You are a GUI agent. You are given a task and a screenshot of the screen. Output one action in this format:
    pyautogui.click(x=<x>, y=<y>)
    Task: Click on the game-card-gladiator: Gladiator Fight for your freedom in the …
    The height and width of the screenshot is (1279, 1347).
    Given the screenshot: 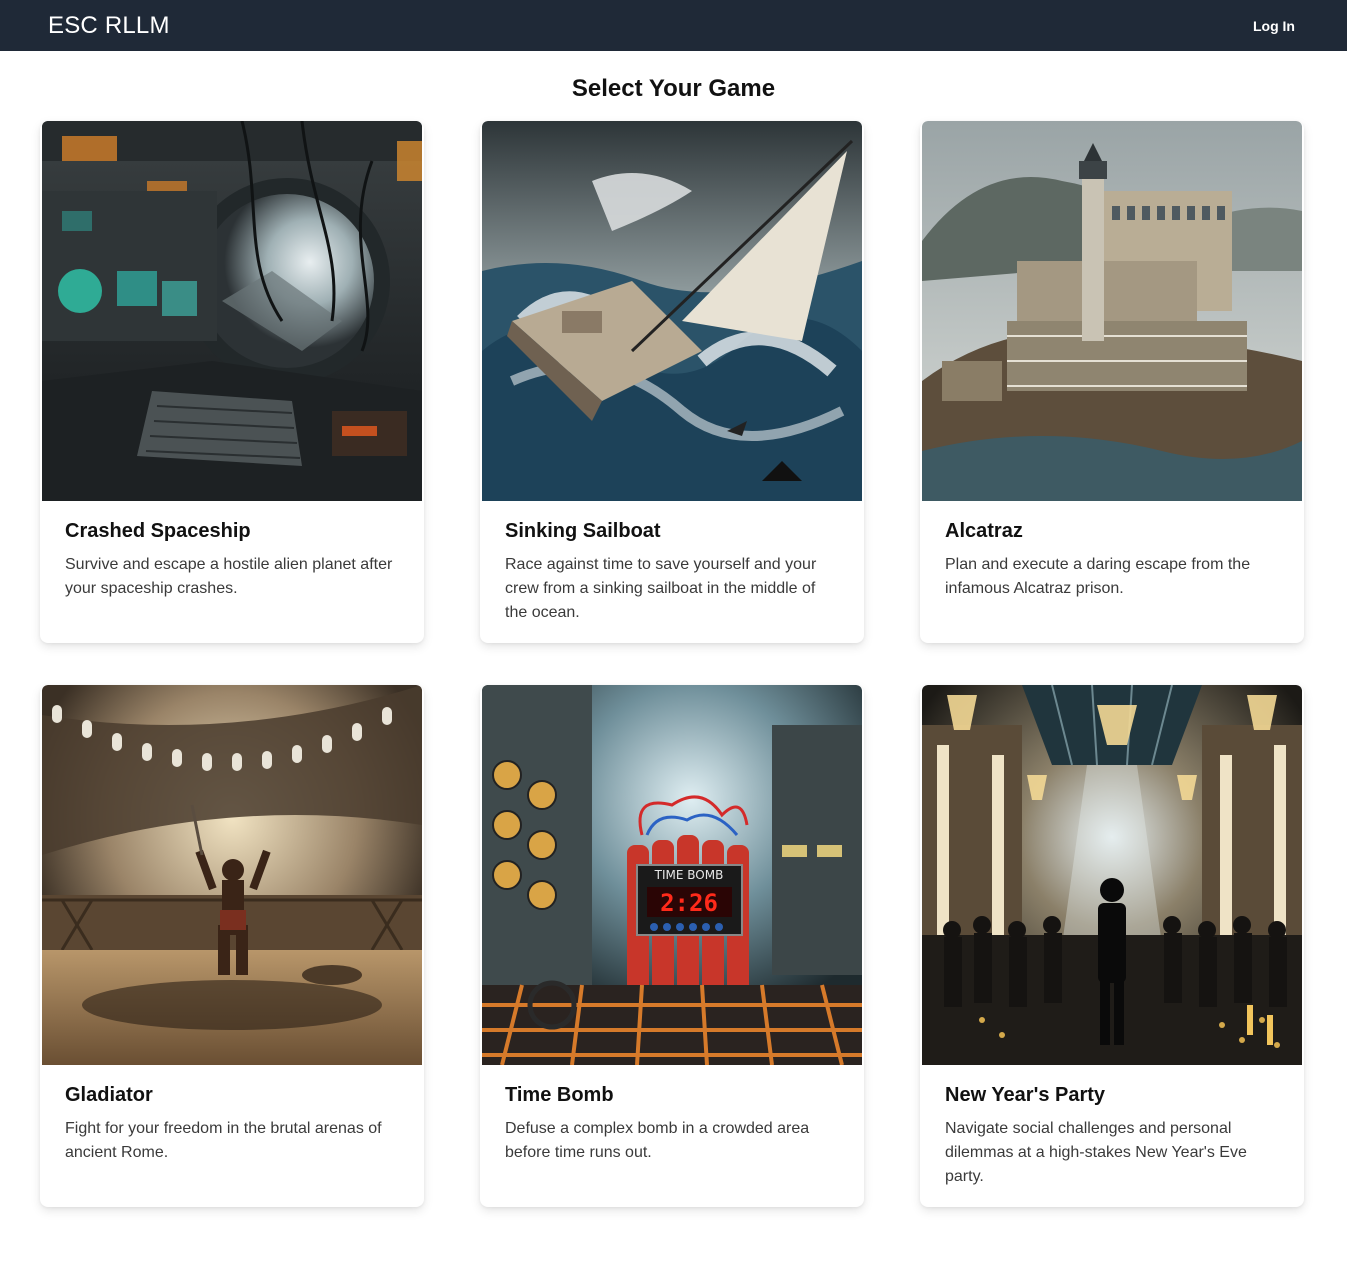 What is the action you would take?
    pyautogui.click(x=232, y=946)
    